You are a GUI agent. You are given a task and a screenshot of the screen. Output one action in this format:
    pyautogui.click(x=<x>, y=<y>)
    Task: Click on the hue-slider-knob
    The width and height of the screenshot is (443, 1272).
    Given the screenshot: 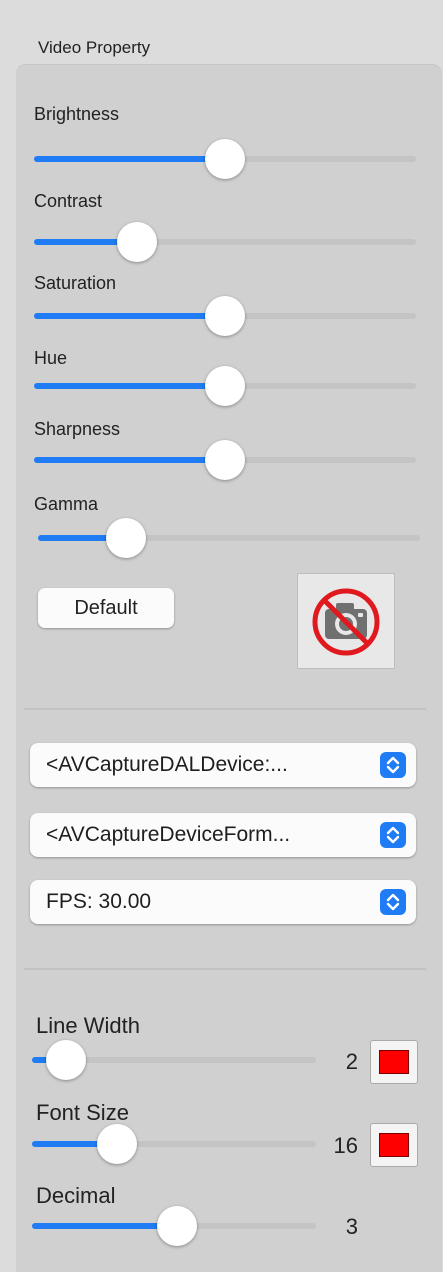 What is the action you would take?
    pyautogui.click(x=225, y=386)
    